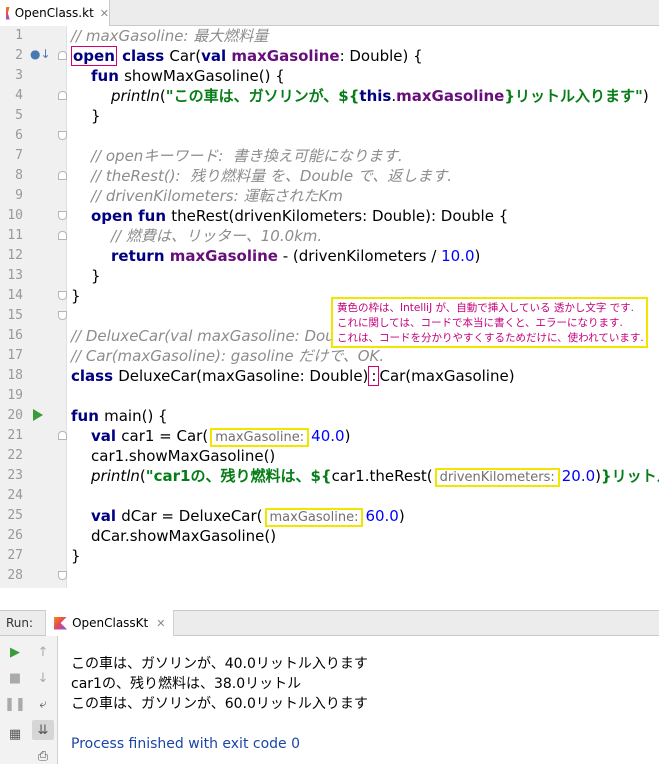 The height and width of the screenshot is (764, 659). I want to click on code-line-26: dCar.showMaxGasoline(), so click(184, 536).